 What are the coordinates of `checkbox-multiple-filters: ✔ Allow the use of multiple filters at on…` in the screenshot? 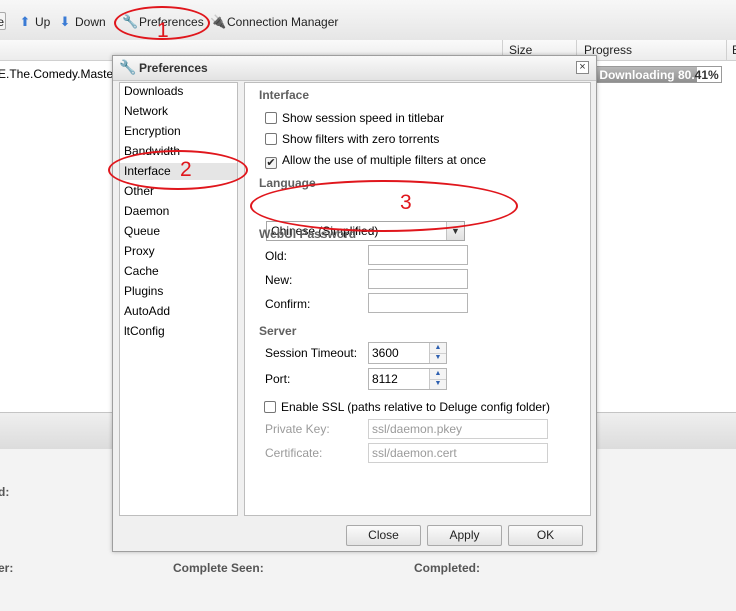 It's located at (376, 160).